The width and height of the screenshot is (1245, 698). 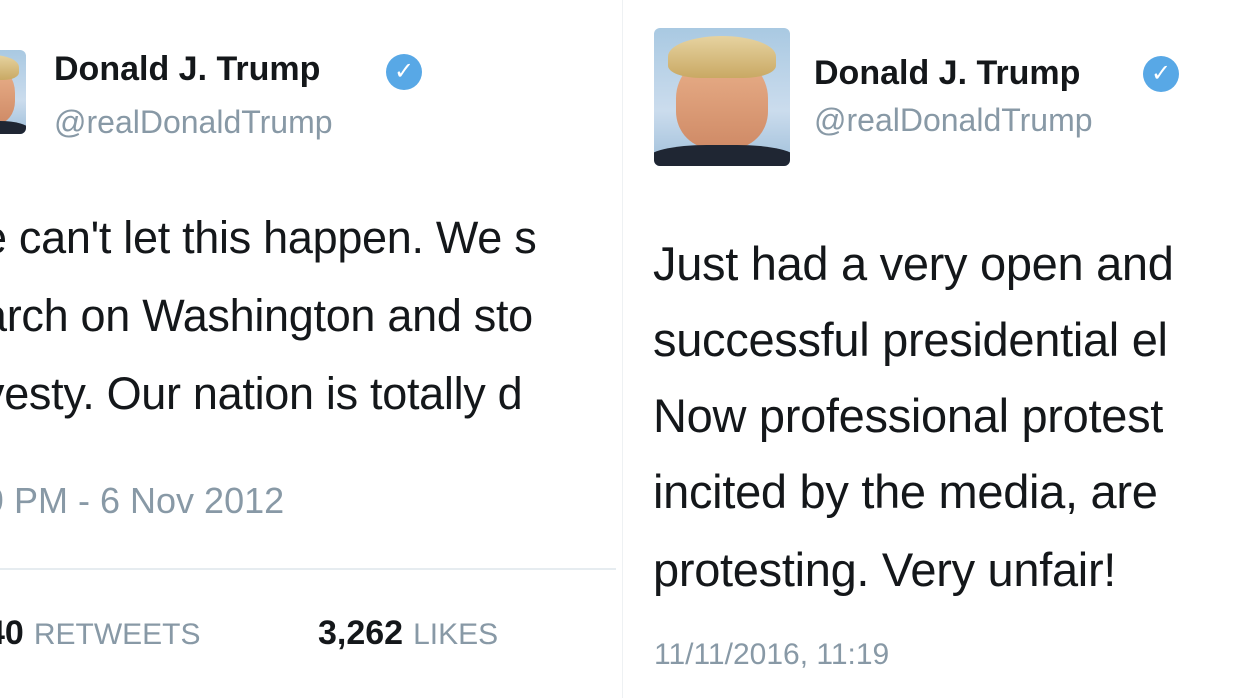 What do you see at coordinates (456, 634) in the screenshot?
I see `likes-label: LIKES` at bounding box center [456, 634].